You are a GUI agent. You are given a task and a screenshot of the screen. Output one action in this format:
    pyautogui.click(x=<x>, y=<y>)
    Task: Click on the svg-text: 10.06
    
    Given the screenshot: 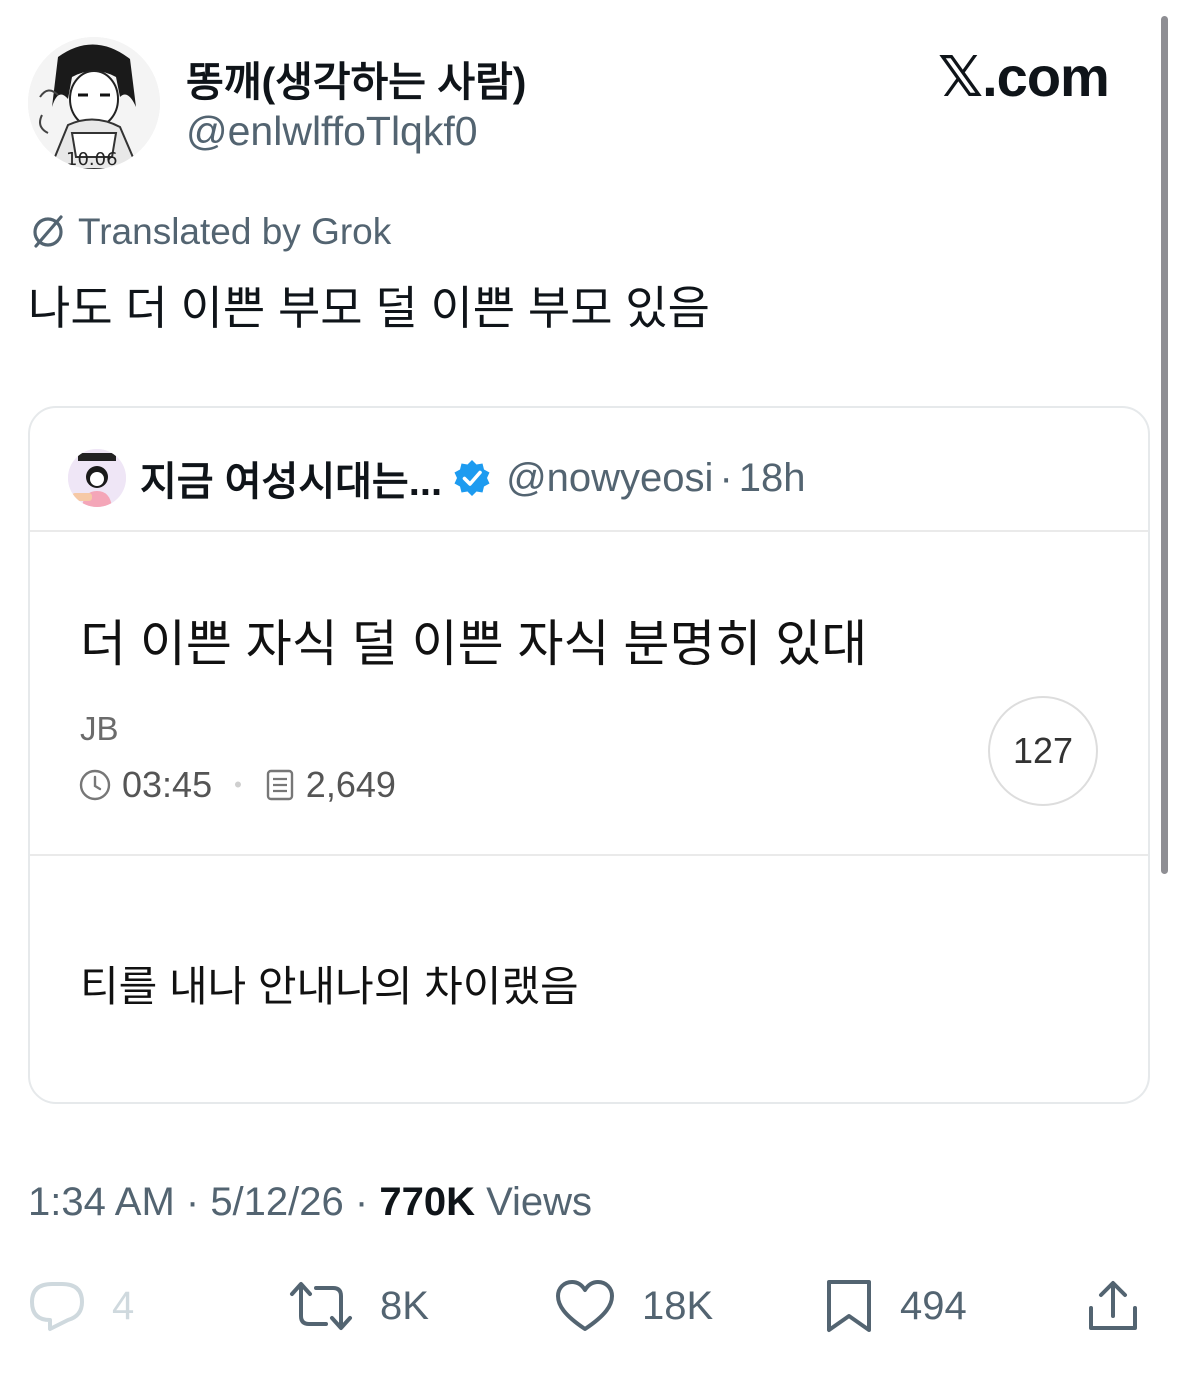 What is the action you would take?
    pyautogui.click(x=92, y=159)
    